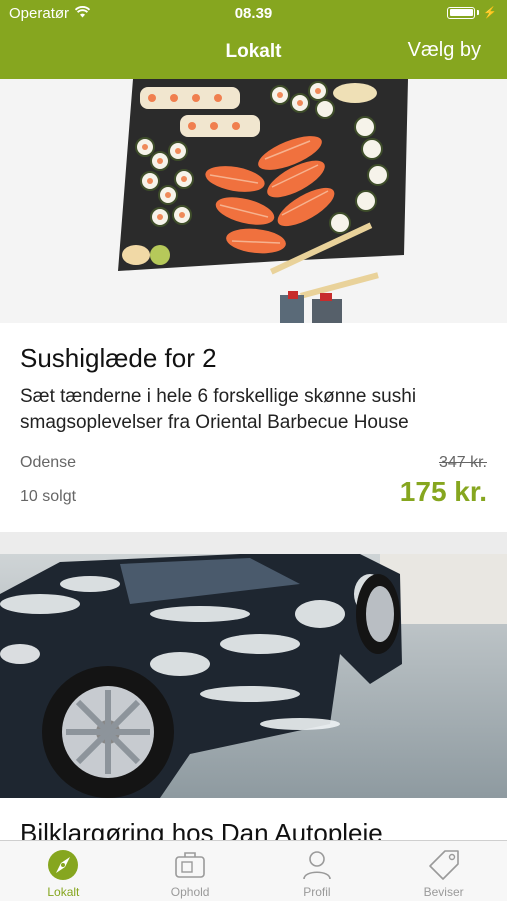  I want to click on tab-beviser: Beviser, so click(443, 871).